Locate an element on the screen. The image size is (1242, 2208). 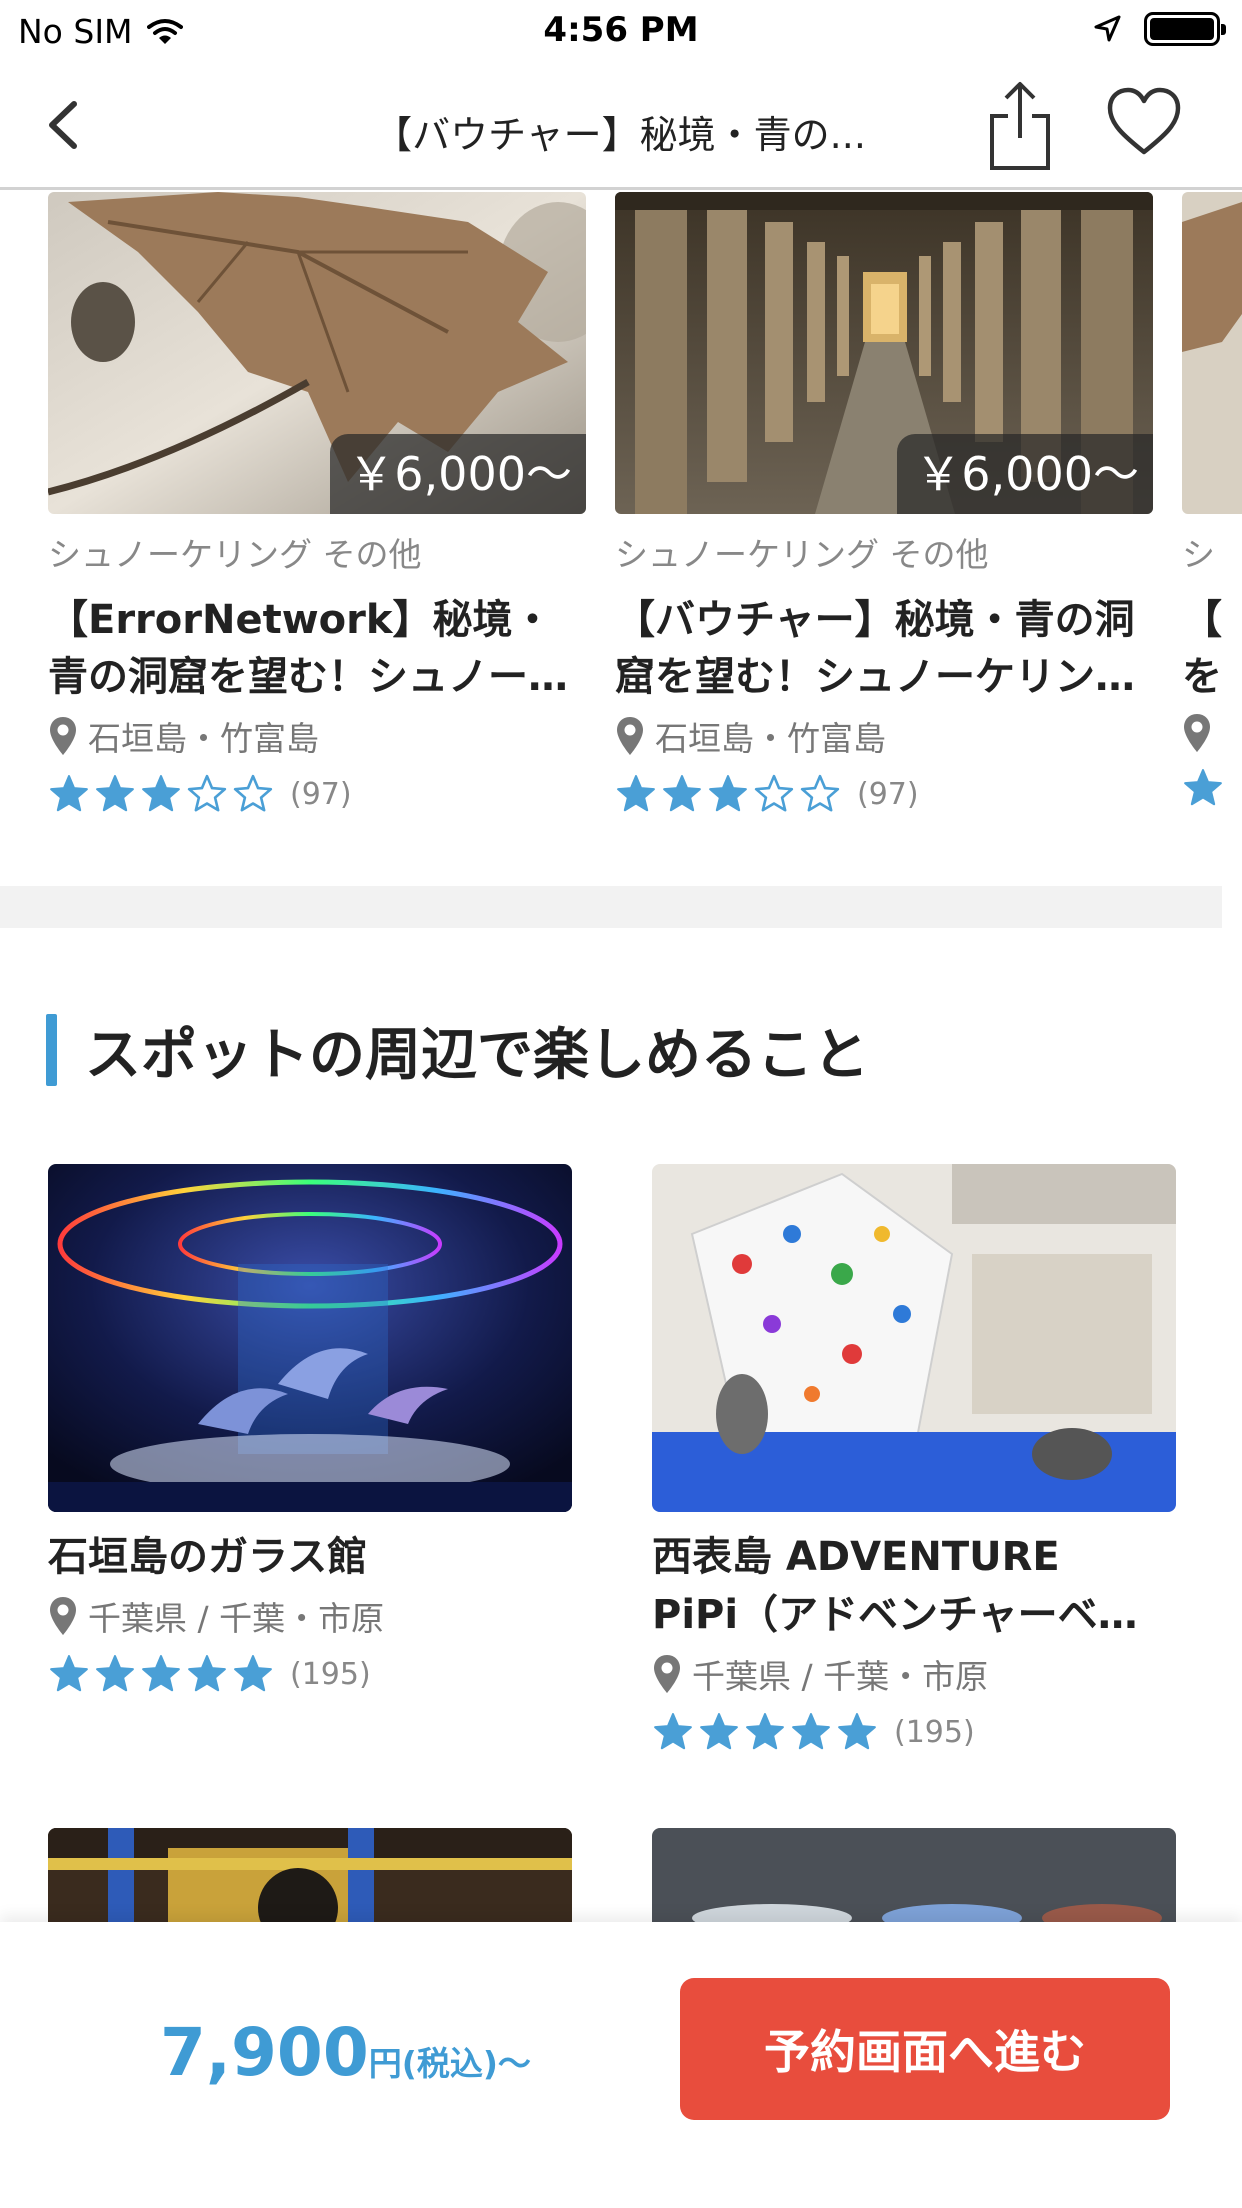
tour-card-category: シ is located at coordinates (1198, 554).